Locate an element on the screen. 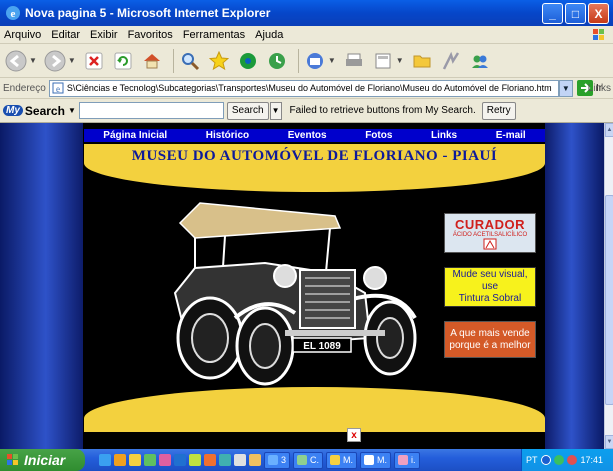  address-dropdown-icon: ▼ is located at coordinates (565, 88).